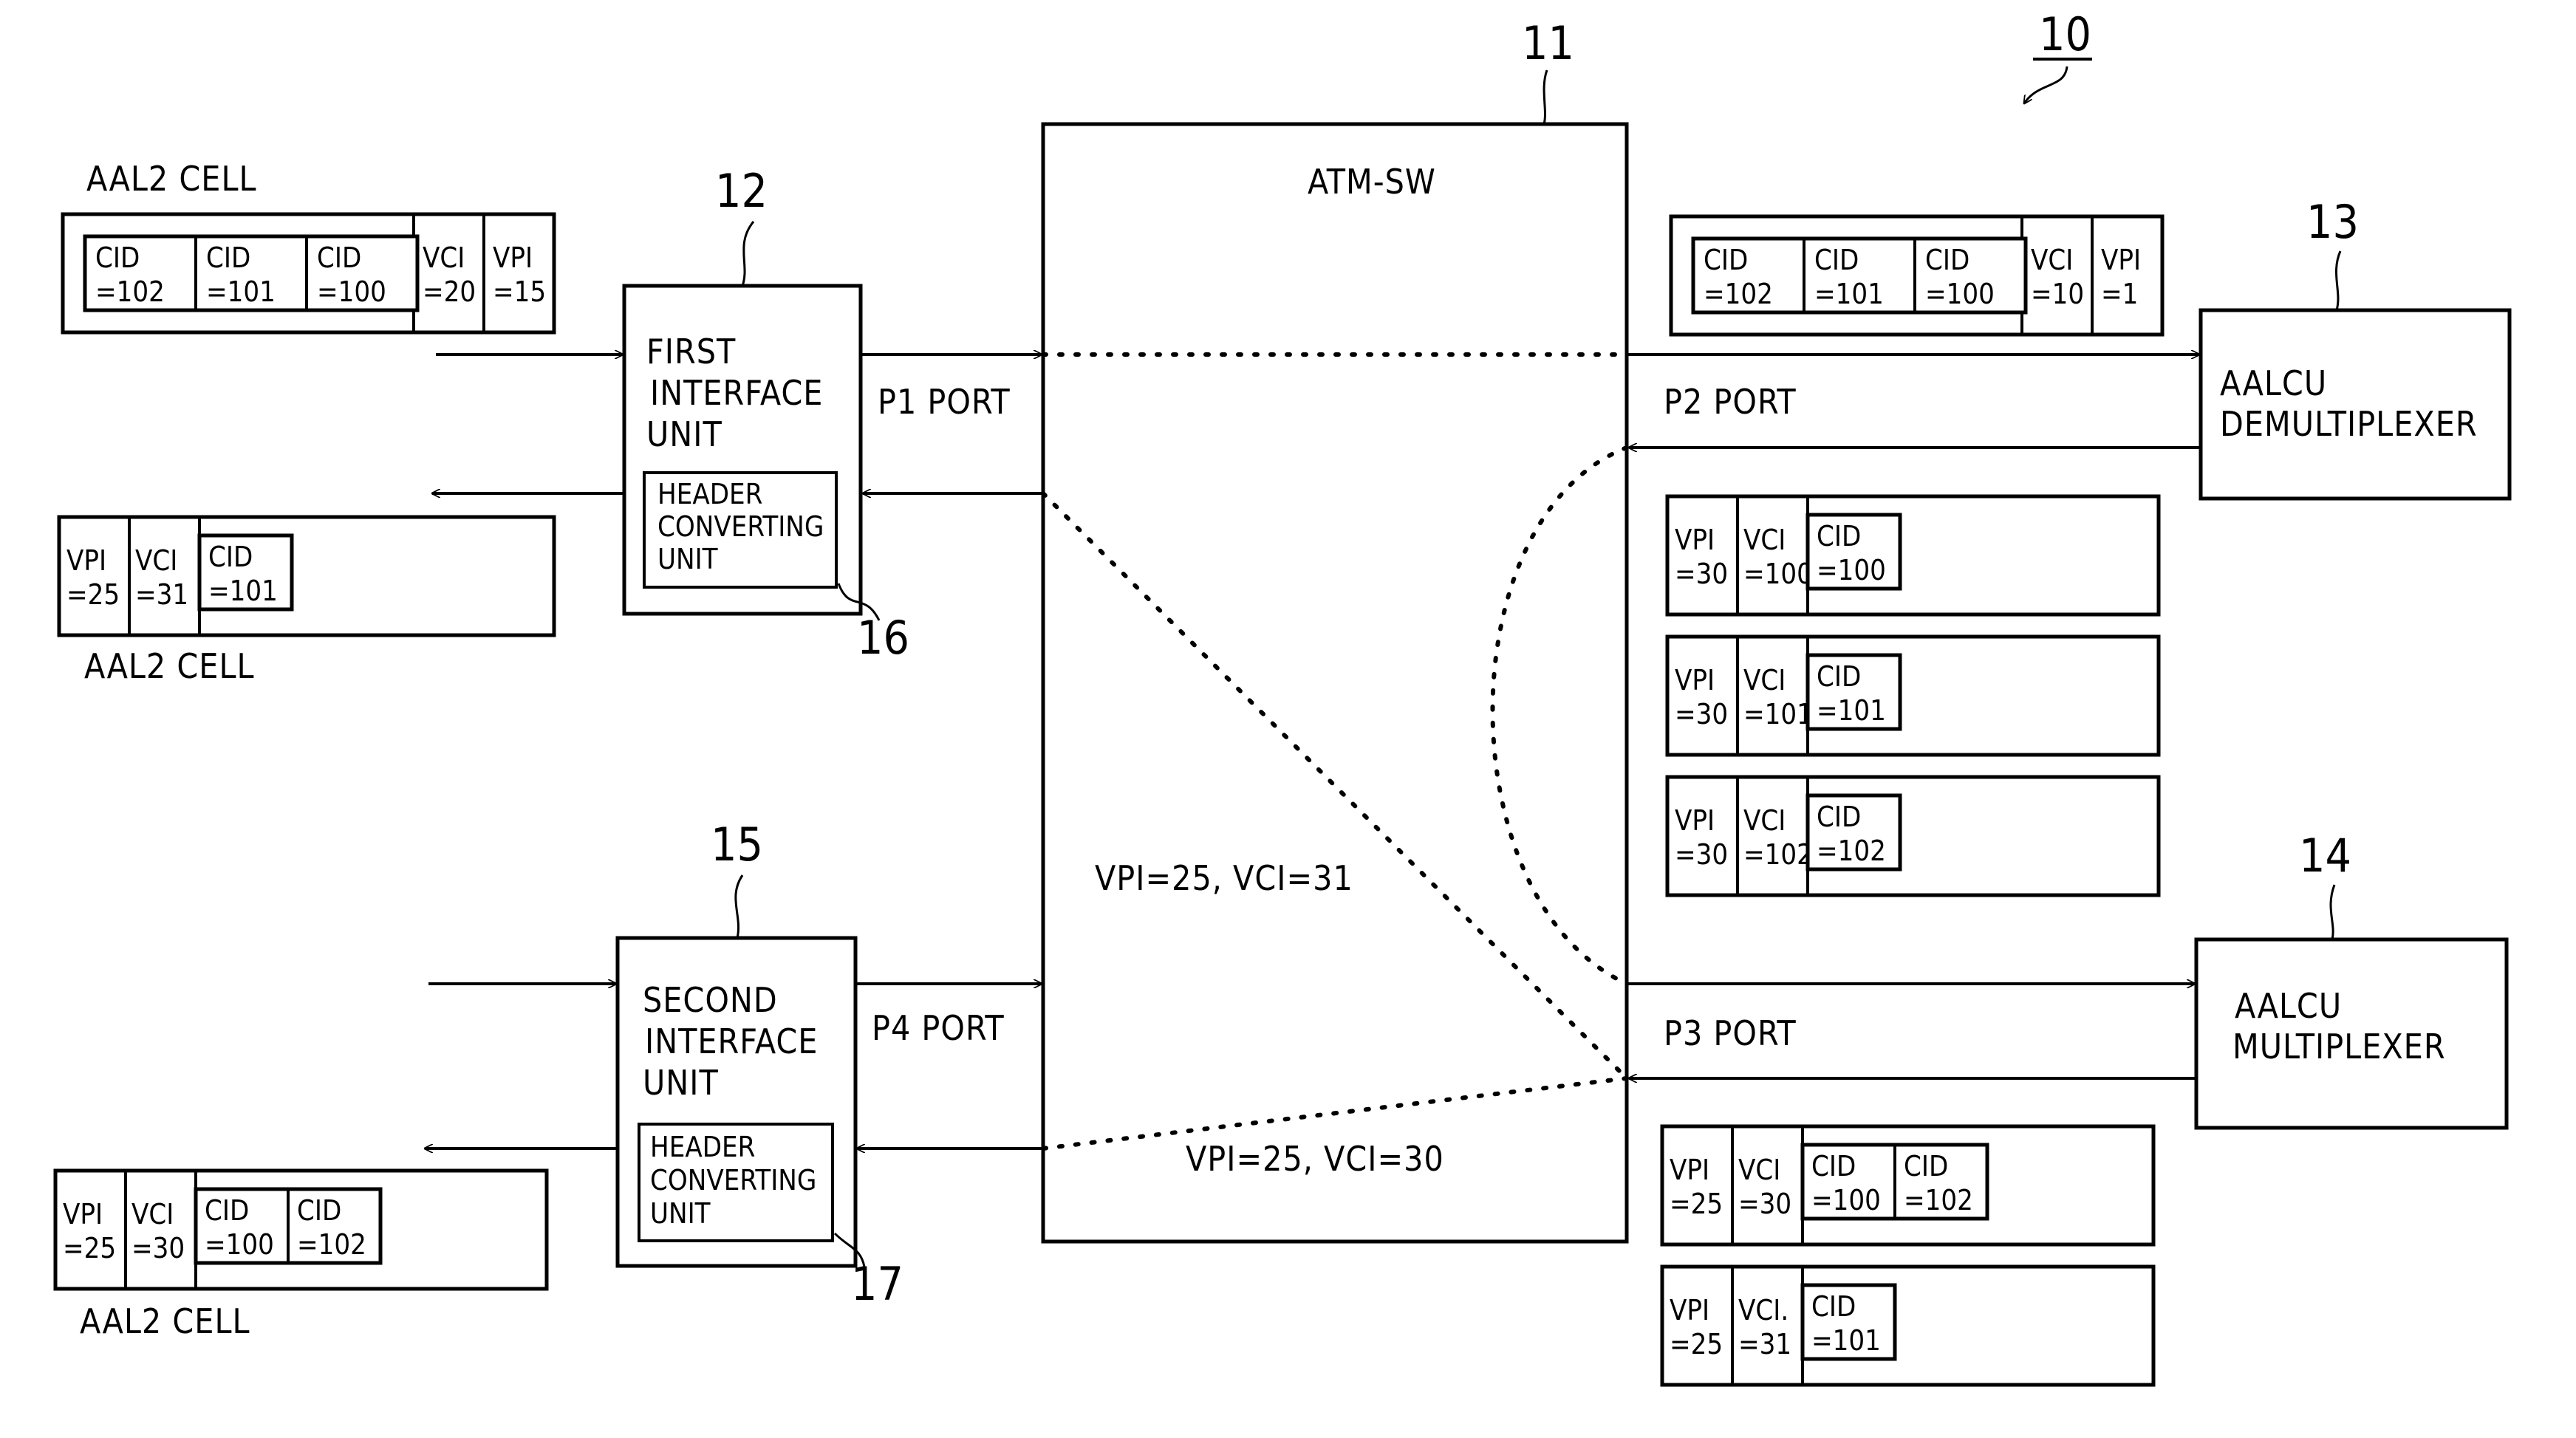 The image size is (2576, 1438). I want to click on first-interface-label-2: INTERFACE, so click(737, 393).